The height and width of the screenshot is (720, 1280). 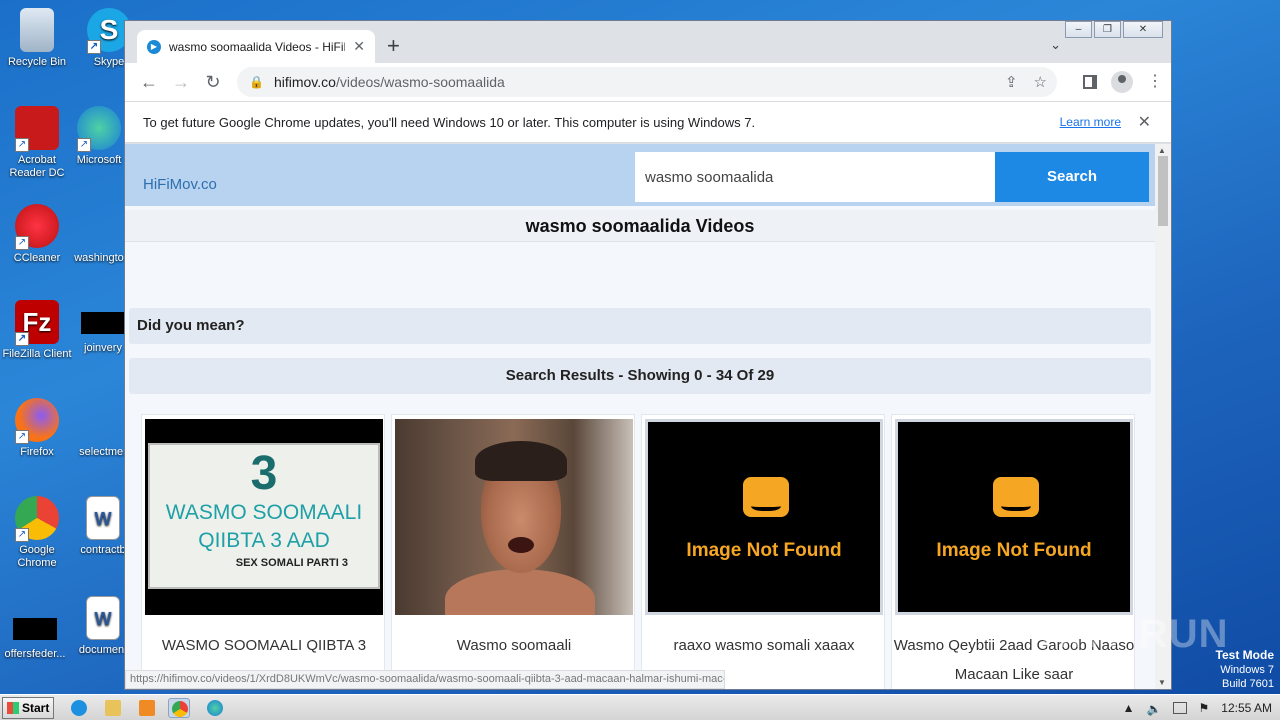 I want to click on chrome-icon, so click(x=180, y=709).